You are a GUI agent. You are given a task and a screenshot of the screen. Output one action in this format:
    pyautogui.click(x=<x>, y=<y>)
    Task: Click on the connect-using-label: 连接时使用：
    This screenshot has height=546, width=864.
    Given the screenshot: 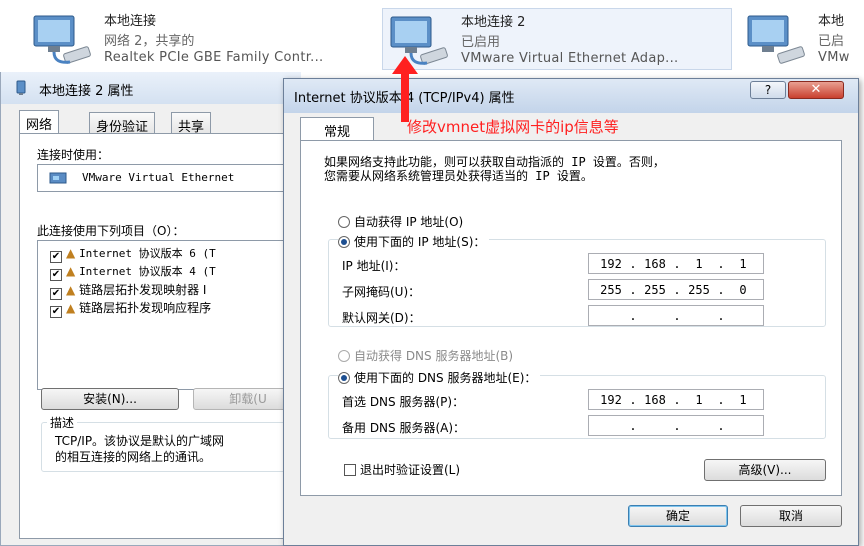 What is the action you would take?
    pyautogui.click(x=73, y=155)
    